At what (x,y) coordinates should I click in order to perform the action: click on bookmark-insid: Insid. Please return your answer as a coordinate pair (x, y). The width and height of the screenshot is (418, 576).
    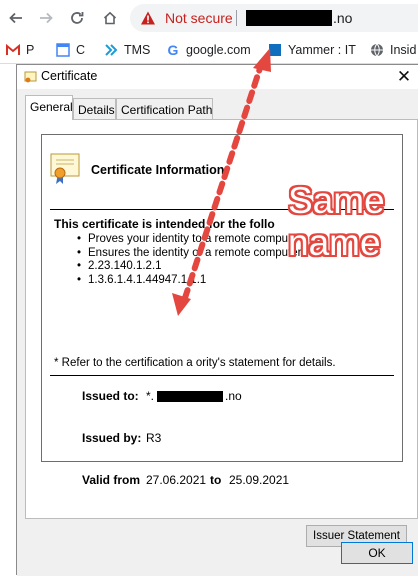
    Looking at the image, I should click on (393, 50).